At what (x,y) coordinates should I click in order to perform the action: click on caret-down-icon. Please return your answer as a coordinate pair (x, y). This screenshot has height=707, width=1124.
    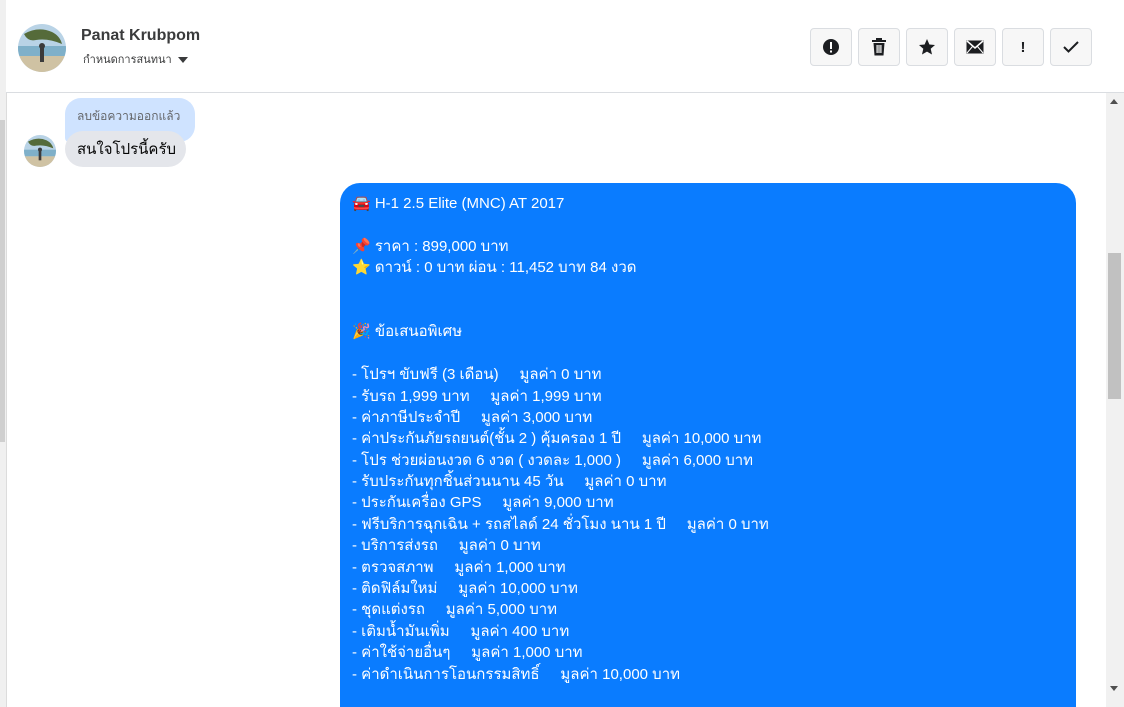
    Looking at the image, I should click on (182, 59).